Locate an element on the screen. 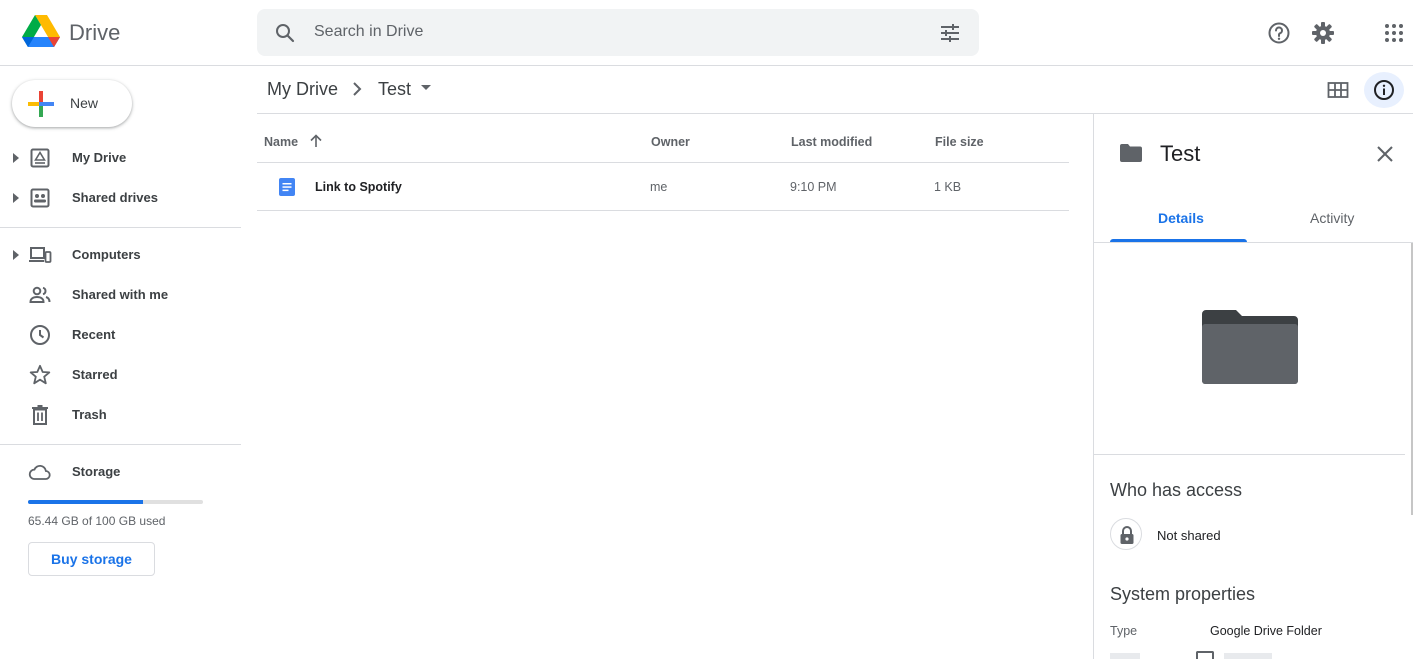 The height and width of the screenshot is (659, 1413). plus-icon is located at coordinates (41, 104).